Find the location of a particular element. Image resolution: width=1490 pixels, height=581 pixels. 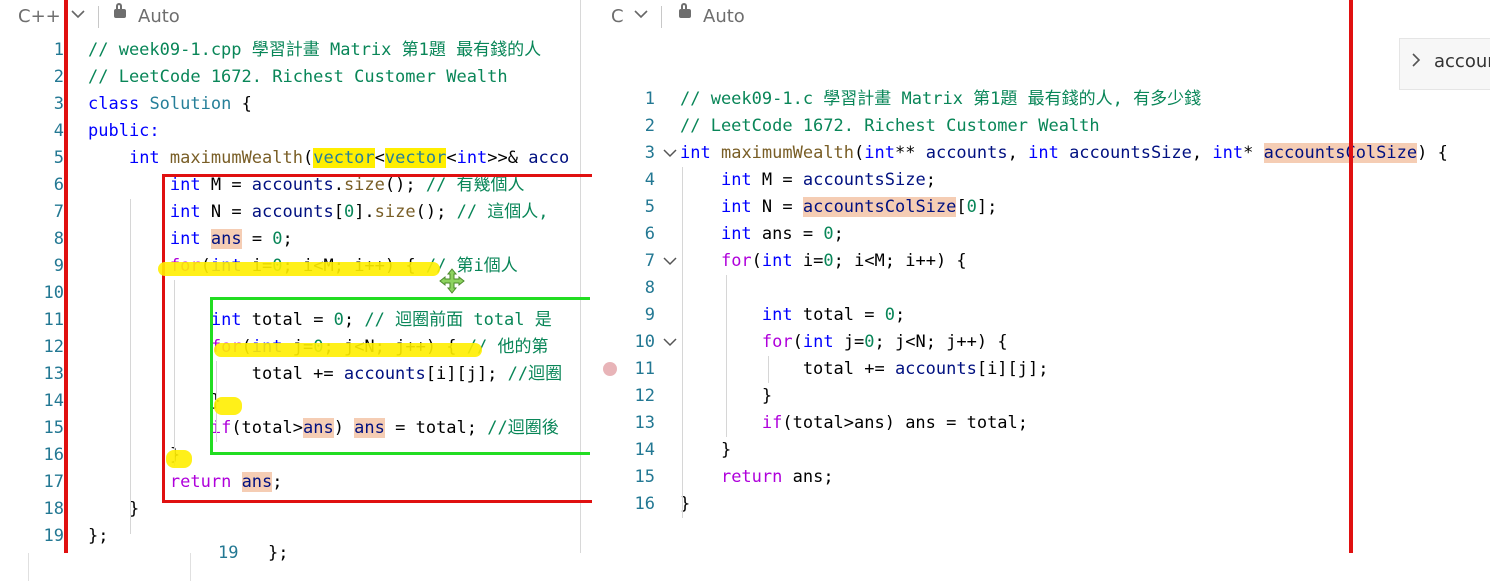

language-selector: C++ is located at coordinates (39, 16).